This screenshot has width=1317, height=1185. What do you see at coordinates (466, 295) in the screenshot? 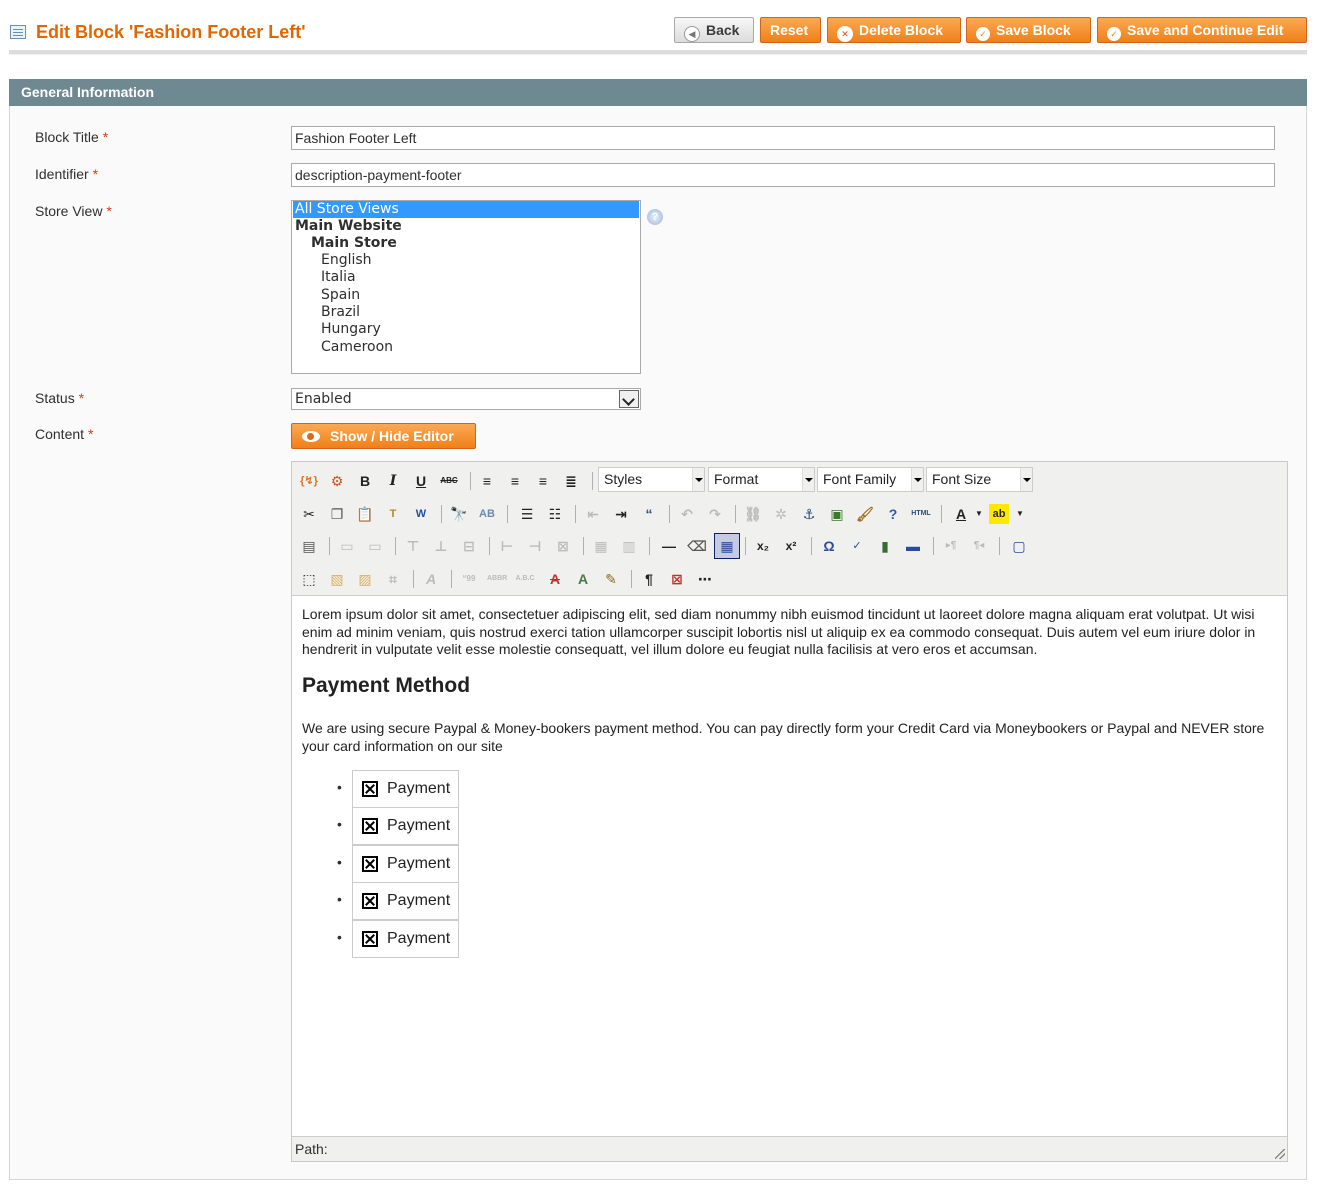
I see `store-option-spain: Spain` at bounding box center [466, 295].